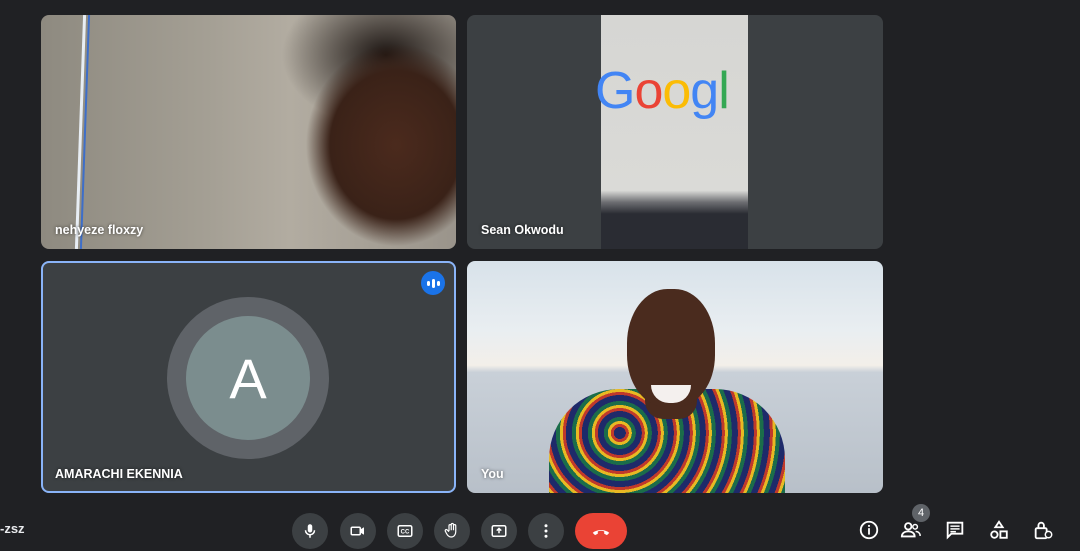 The image size is (1080, 551). Describe the element at coordinates (910, 530) in the screenshot. I see `people-icon` at that location.